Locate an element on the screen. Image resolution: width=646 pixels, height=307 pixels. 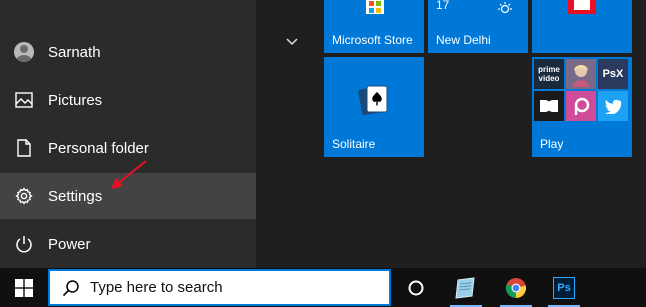
weather-location-label: New Delhi is located at coordinates (463, 40).